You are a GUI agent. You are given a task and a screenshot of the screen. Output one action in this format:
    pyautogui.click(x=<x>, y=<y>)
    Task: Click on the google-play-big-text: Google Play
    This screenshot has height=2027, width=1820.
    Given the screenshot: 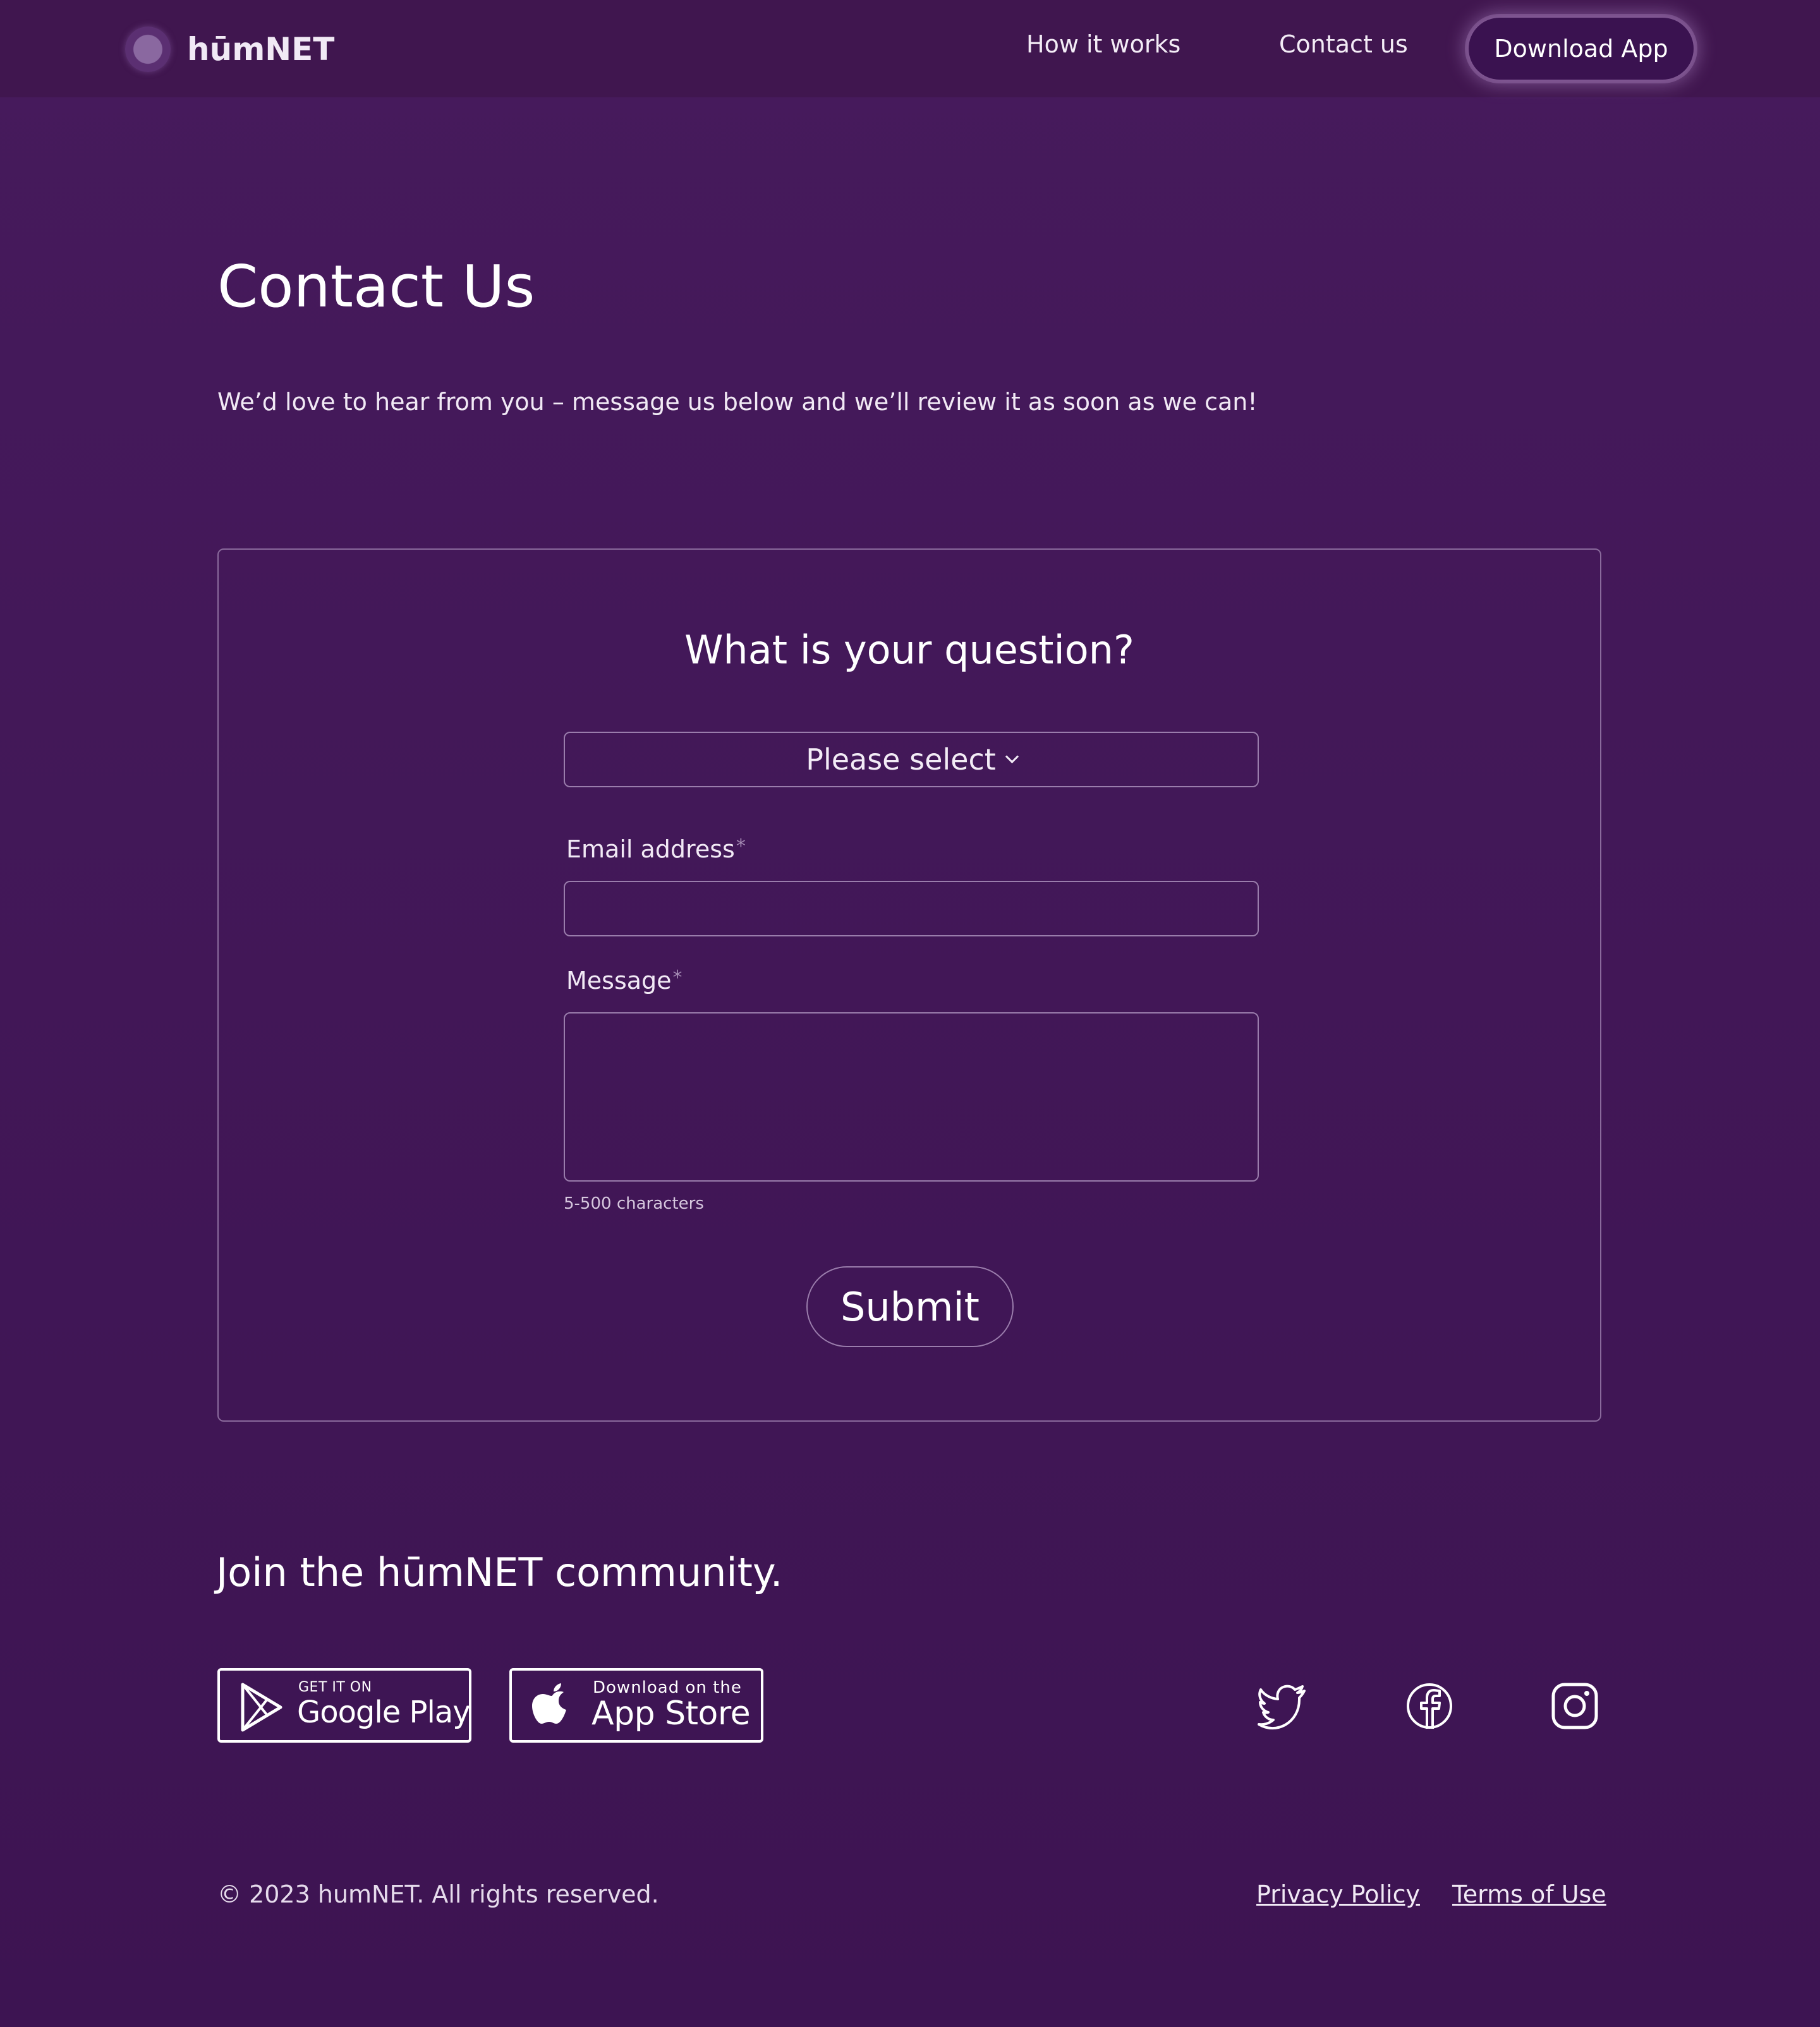 What is the action you would take?
    pyautogui.click(x=384, y=1712)
    